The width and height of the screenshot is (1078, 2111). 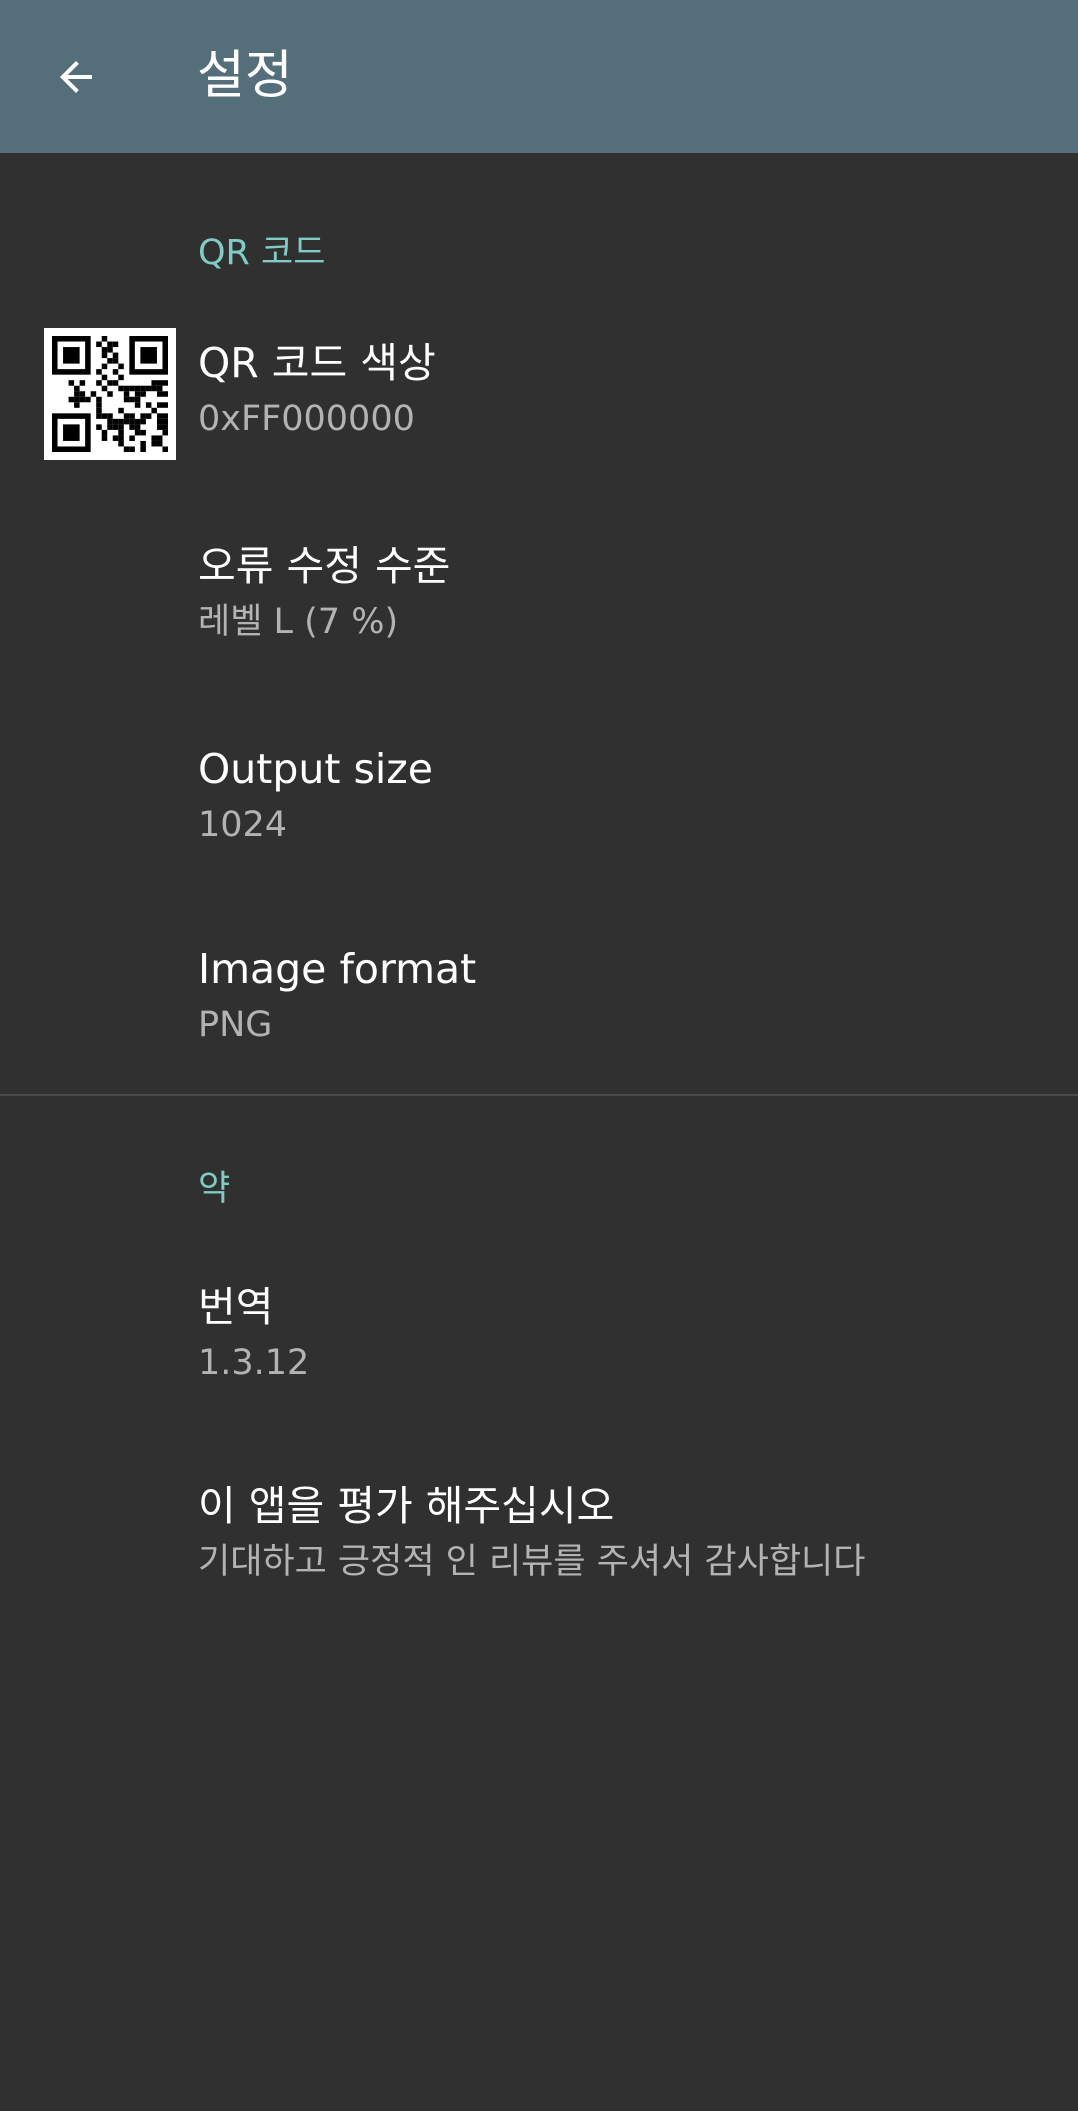 I want to click on qr-code-icon, so click(x=110, y=394).